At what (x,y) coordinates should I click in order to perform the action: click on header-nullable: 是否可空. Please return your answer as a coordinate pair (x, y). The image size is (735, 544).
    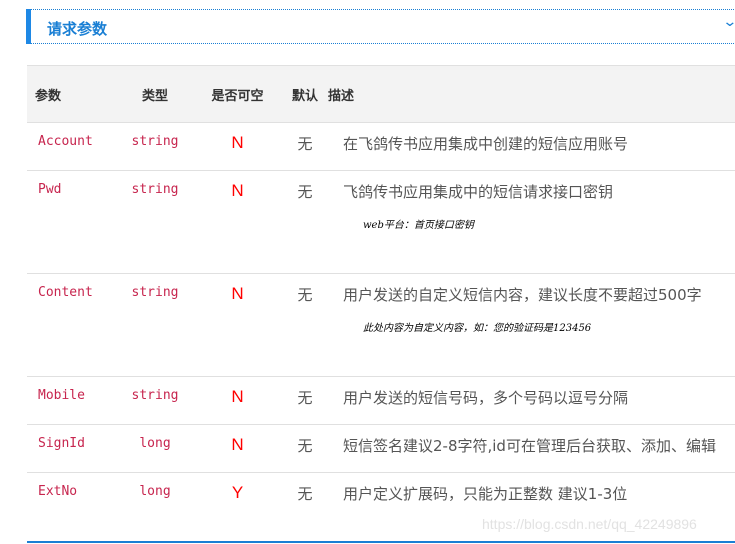
    Looking at the image, I should click on (237, 96).